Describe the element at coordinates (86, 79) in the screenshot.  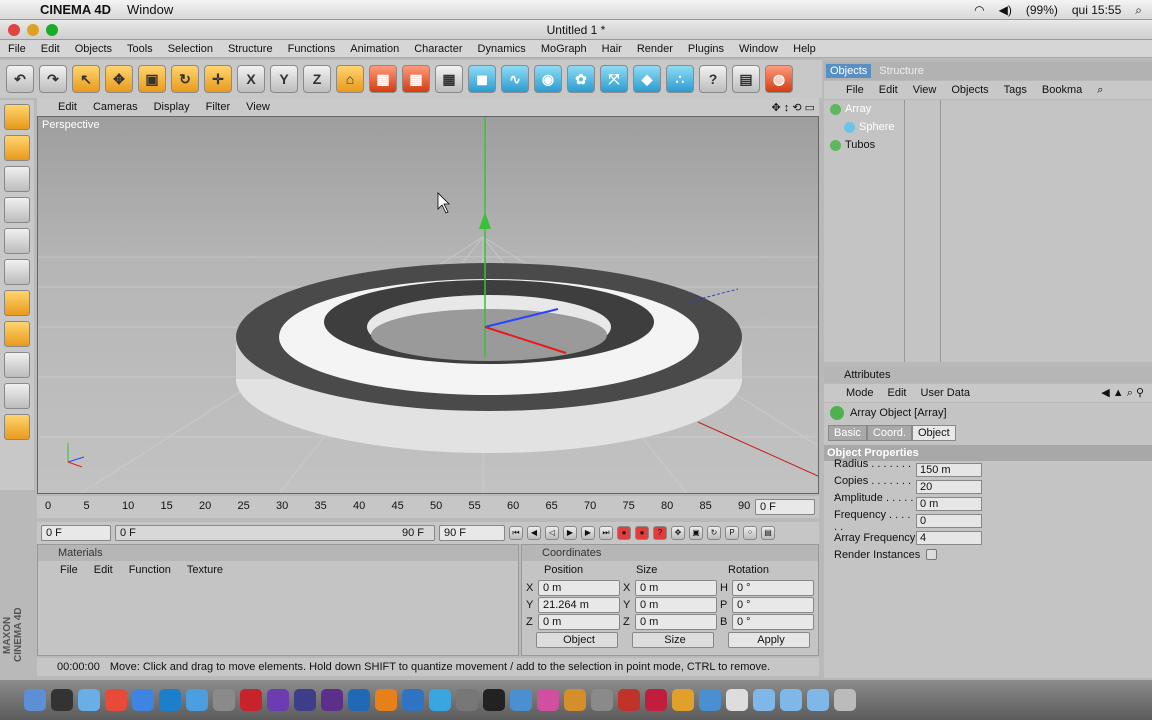
I see `live-selection-tool: ↖` at that location.